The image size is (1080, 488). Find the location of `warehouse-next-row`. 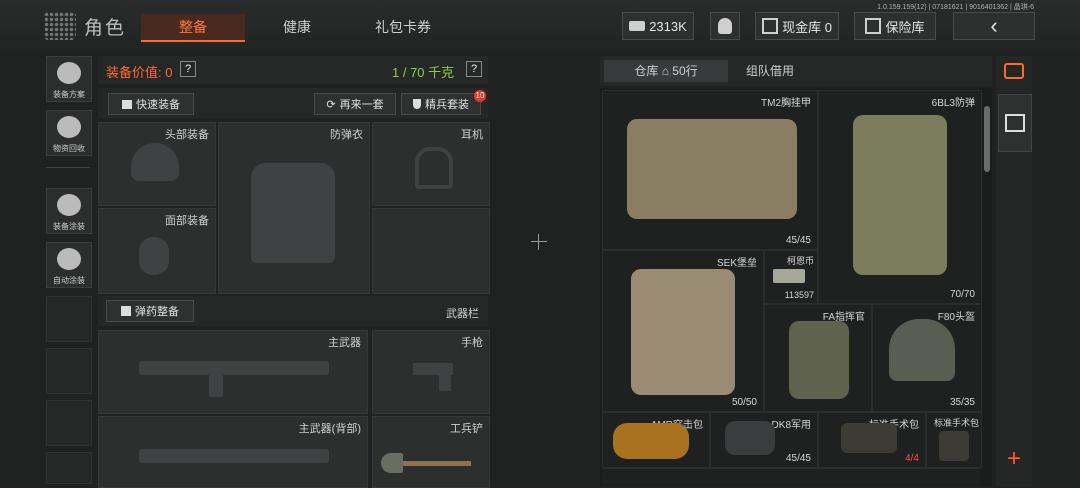

warehouse-next-row is located at coordinates (791, 476).